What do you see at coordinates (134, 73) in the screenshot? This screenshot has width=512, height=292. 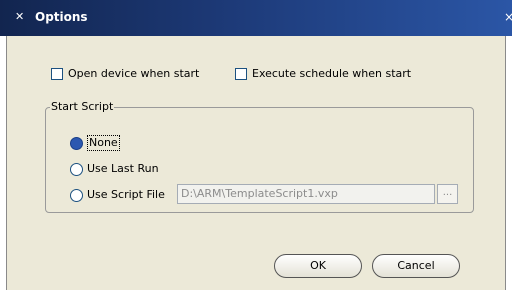 I see `open-device-label: Open device when start` at bounding box center [134, 73].